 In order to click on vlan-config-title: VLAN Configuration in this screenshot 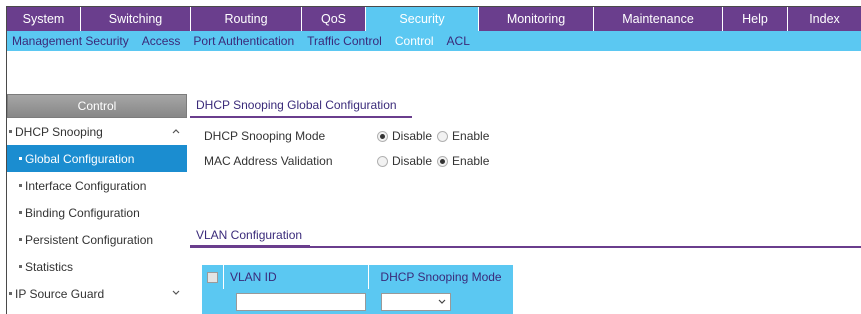, I will do `click(249, 235)`.